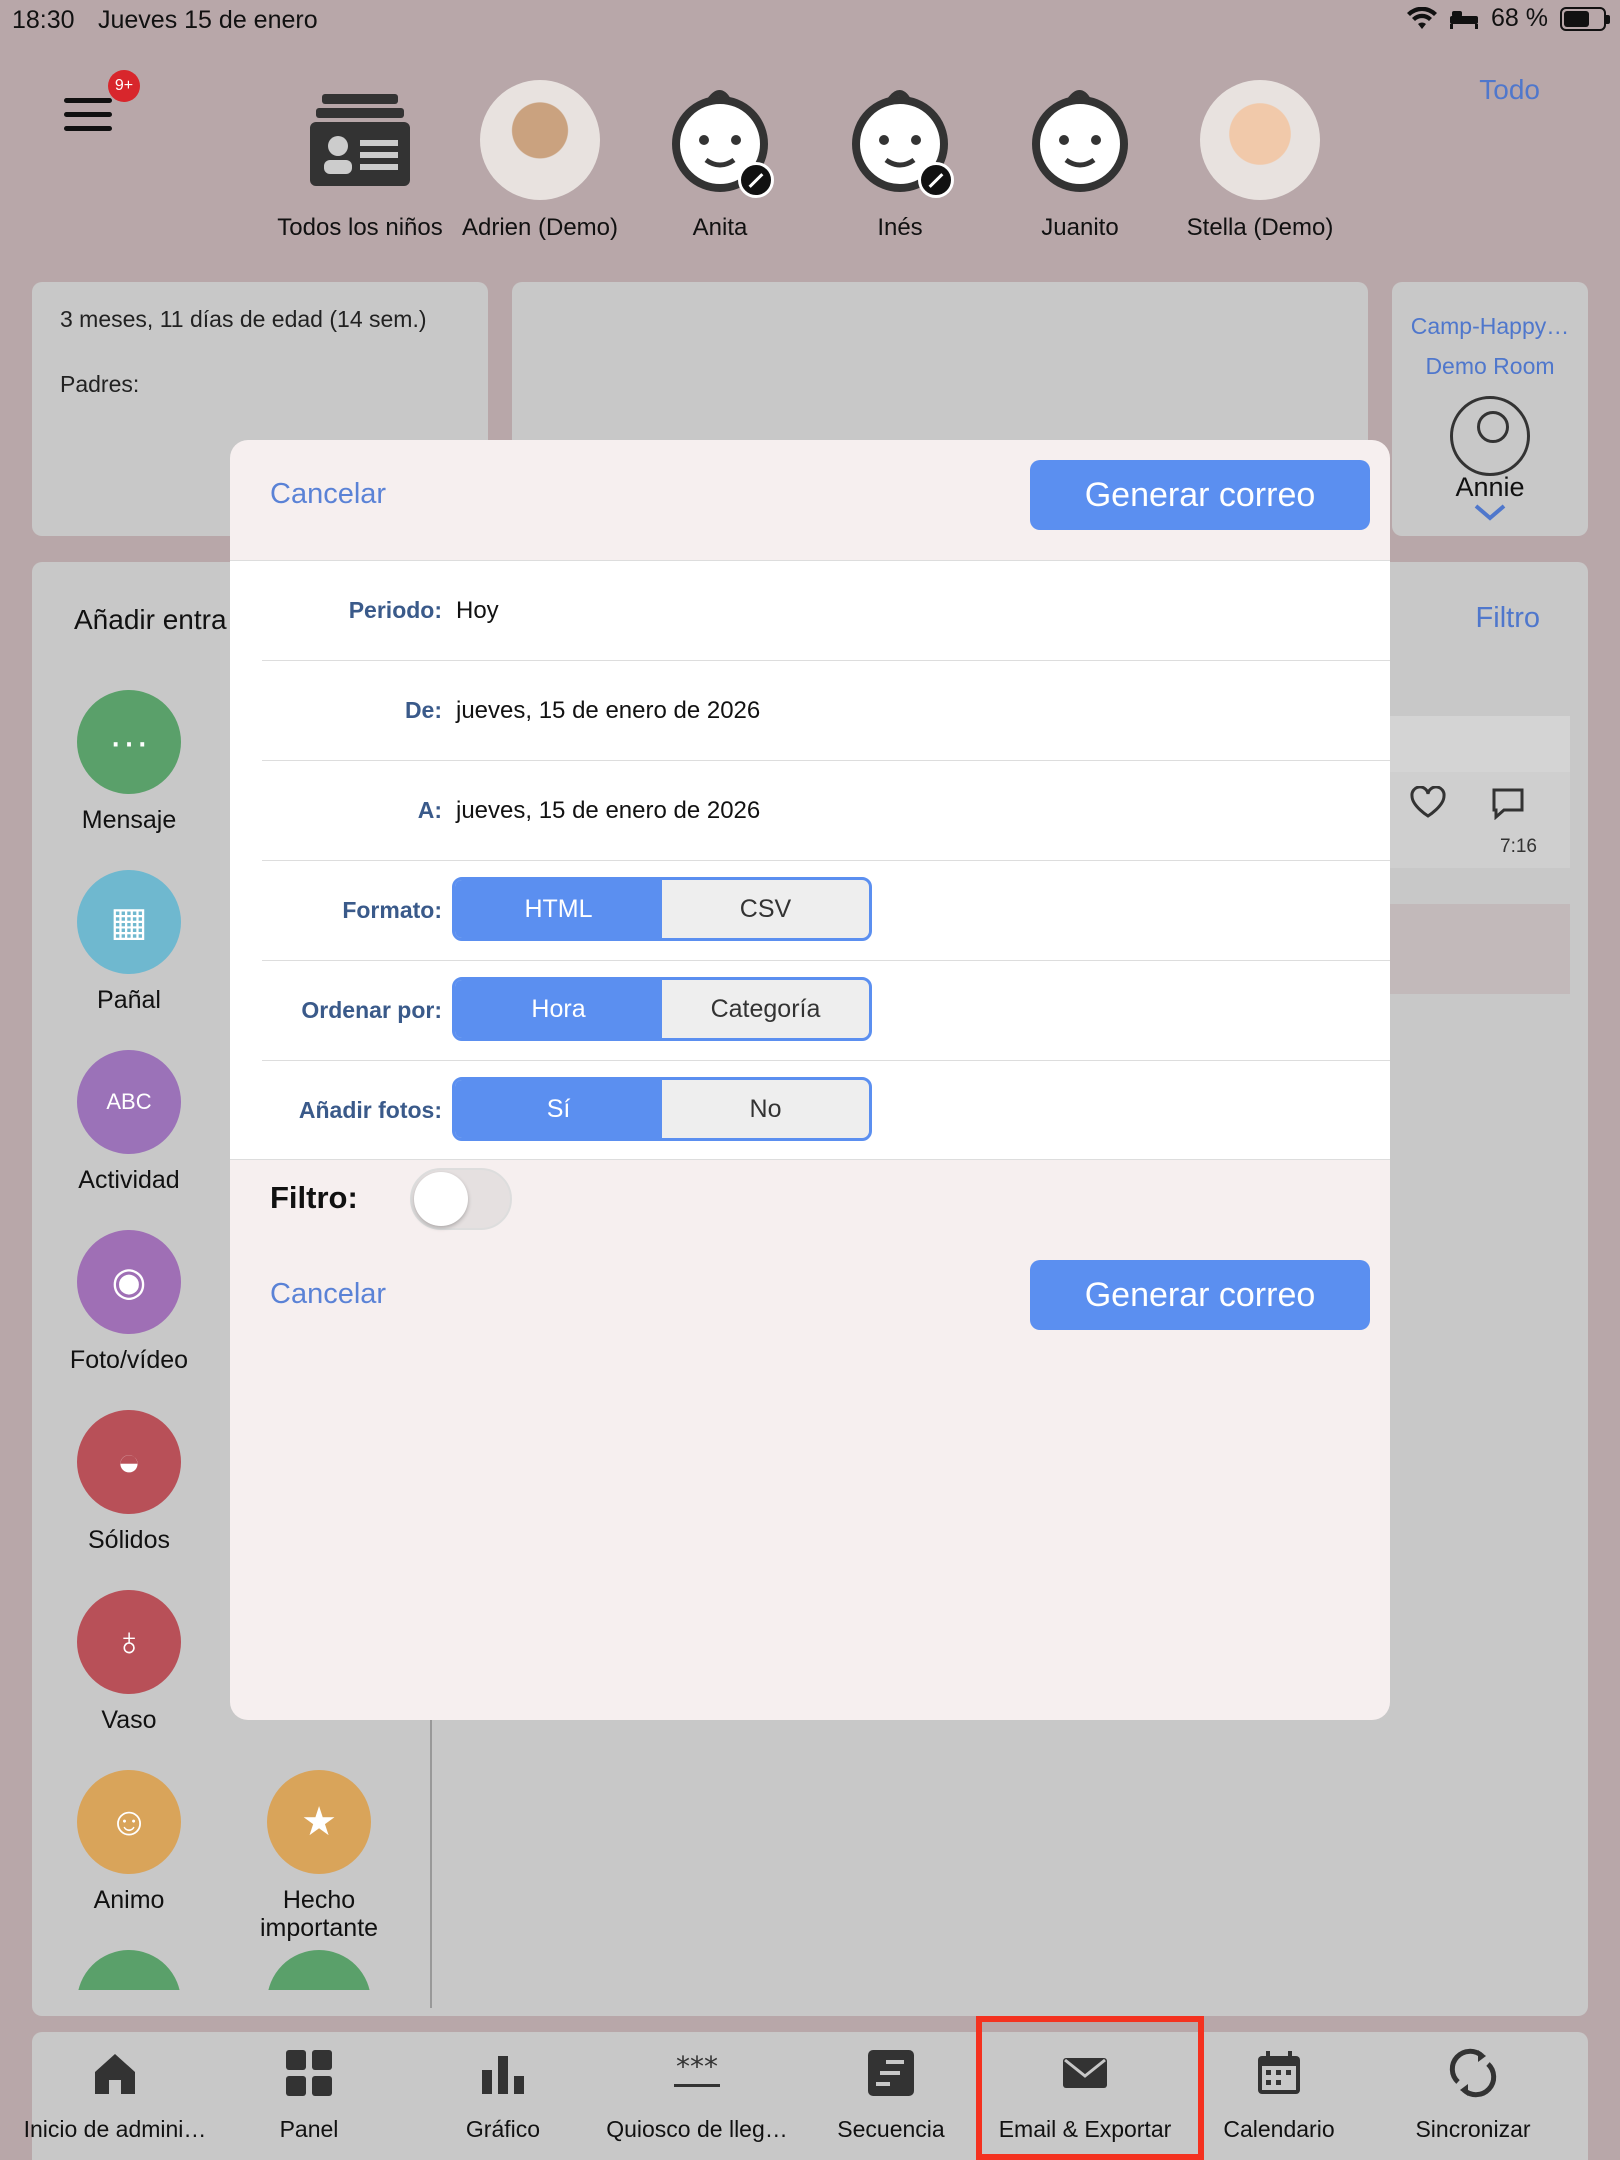 This screenshot has height=2160, width=1620. Describe the element at coordinates (319, 1914) in the screenshot. I see `activity-label: Hecho importante` at that location.